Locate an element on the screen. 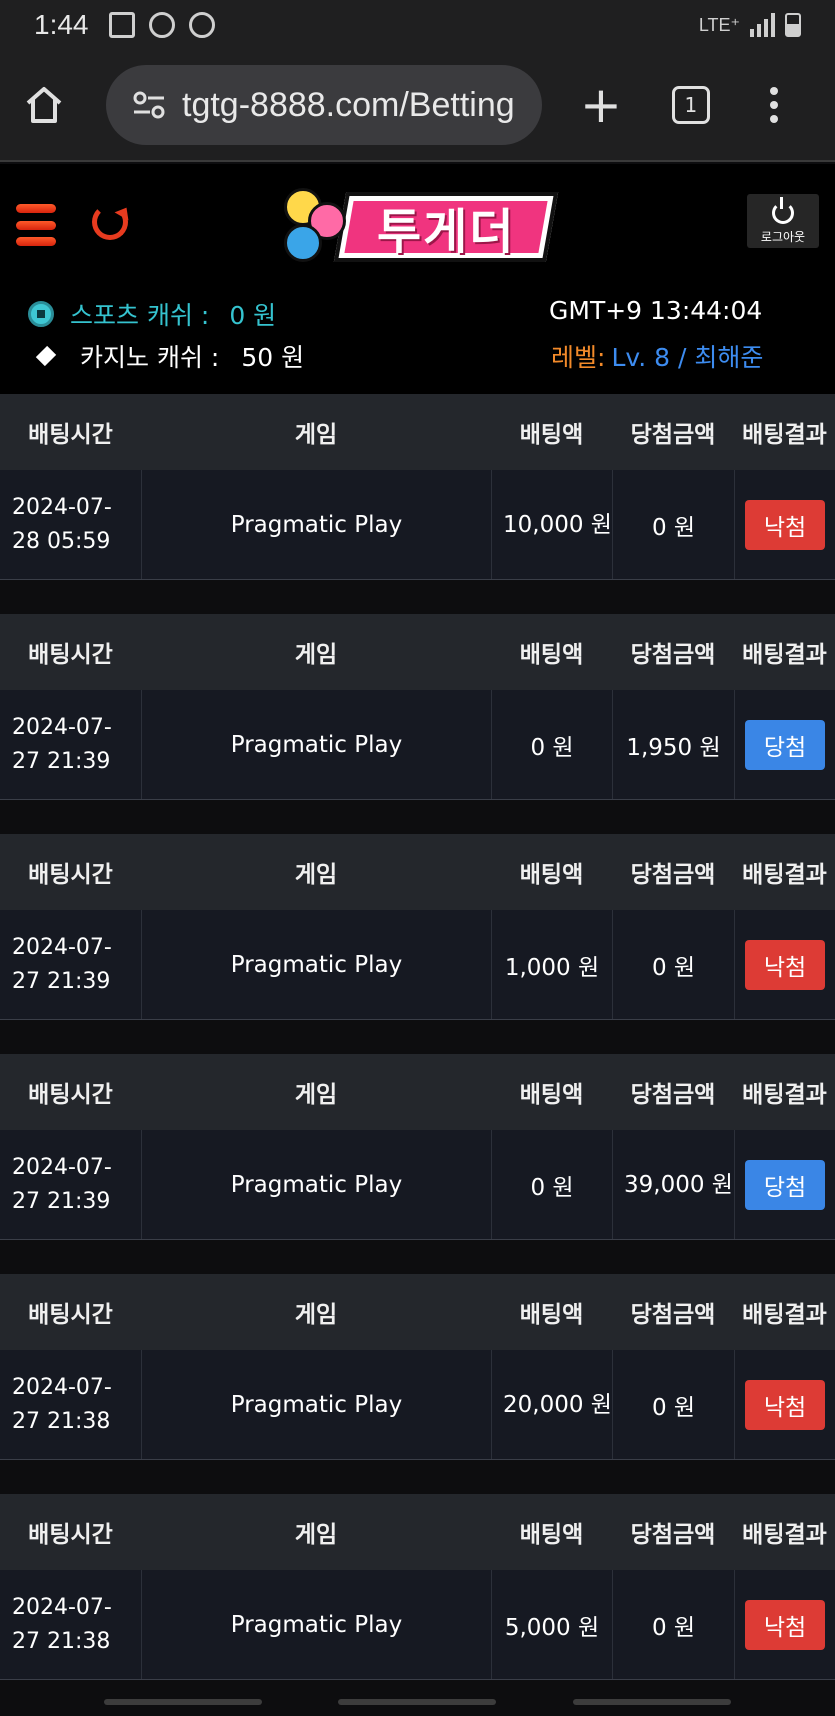  battery-icon is located at coordinates (793, 25).